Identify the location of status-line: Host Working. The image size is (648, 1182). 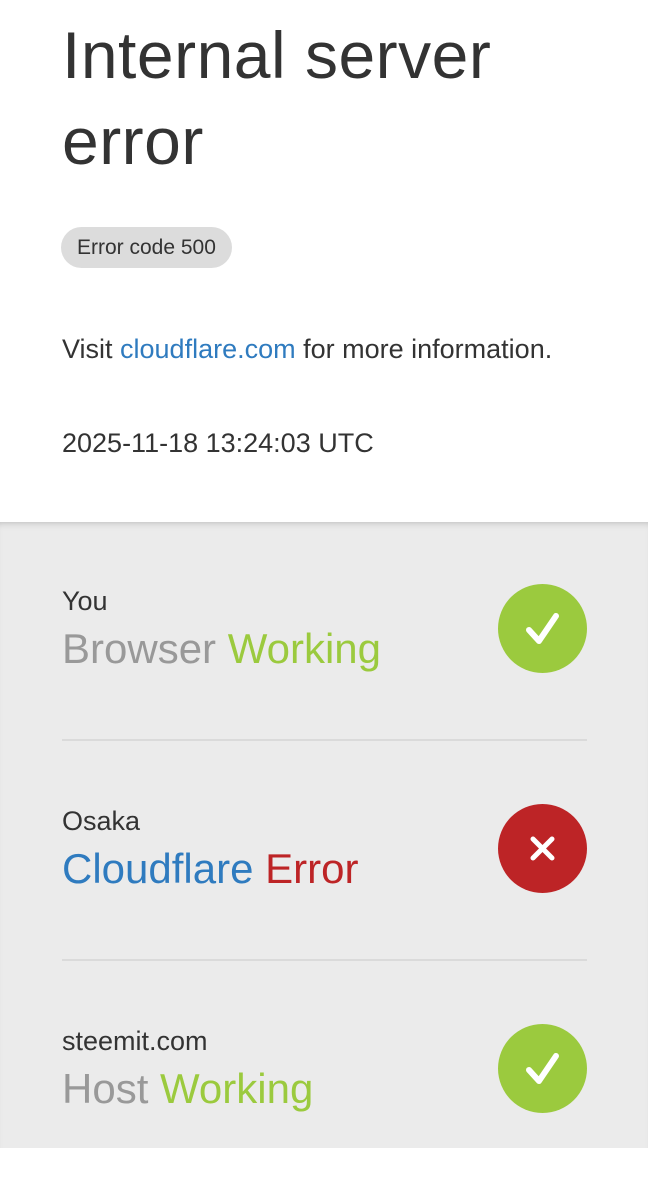
(187, 1089).